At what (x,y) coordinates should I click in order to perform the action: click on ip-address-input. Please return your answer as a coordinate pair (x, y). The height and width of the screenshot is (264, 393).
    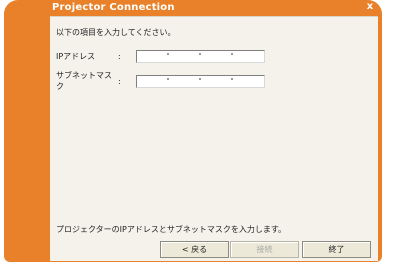
    Looking at the image, I should click on (200, 56).